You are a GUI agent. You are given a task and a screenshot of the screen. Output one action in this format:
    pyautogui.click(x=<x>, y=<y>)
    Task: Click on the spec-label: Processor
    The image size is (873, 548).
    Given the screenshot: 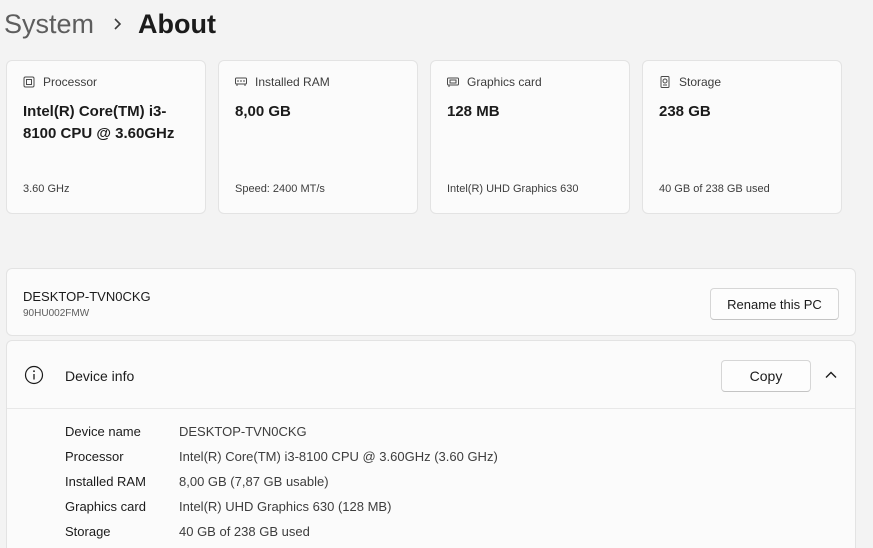 What is the action you would take?
    pyautogui.click(x=70, y=82)
    